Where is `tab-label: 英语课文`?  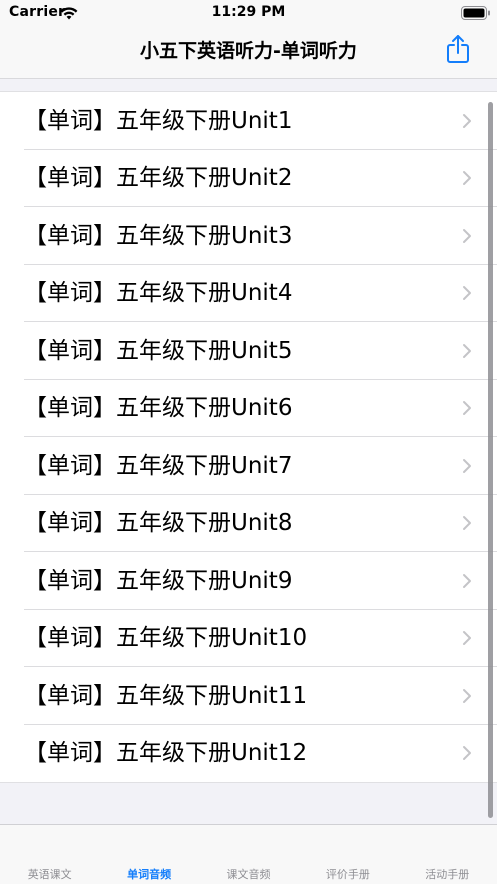 tab-label: 英语课文 is located at coordinates (49, 874).